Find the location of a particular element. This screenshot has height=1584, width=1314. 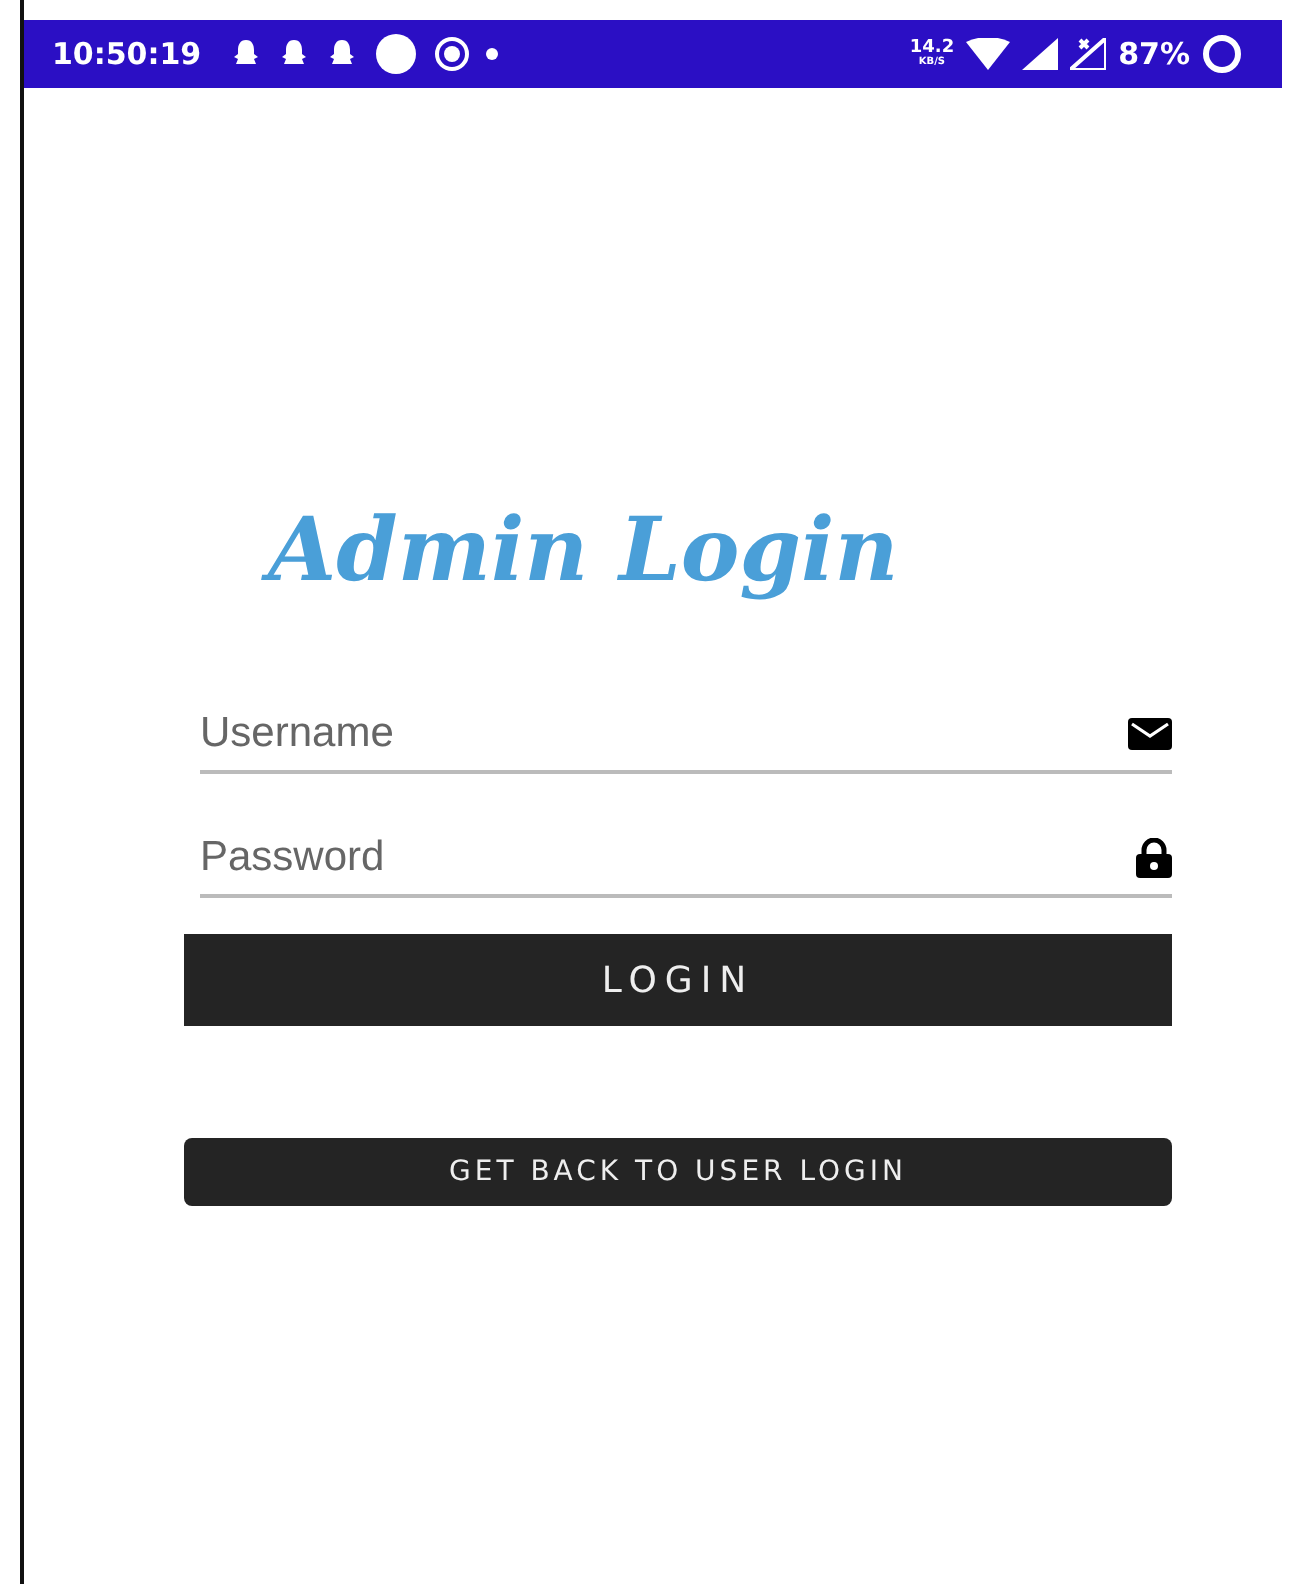

speed-value: 14.2 is located at coordinates (932, 49).